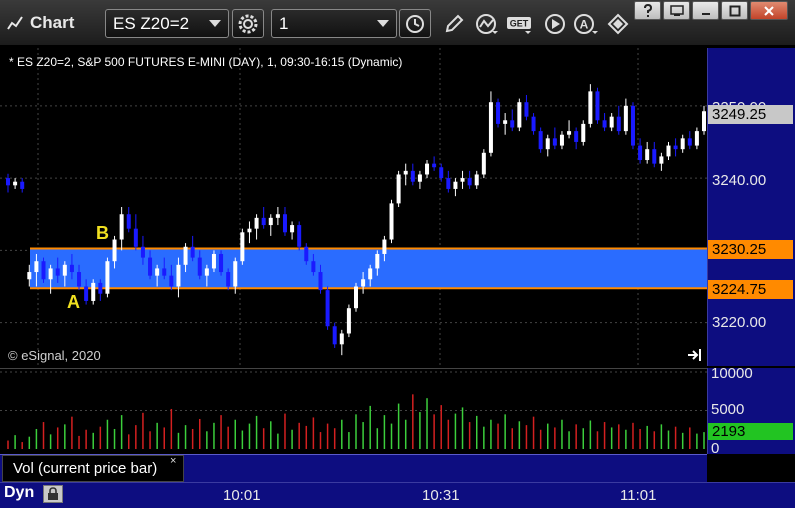 The image size is (795, 508). Describe the element at coordinates (334, 23) in the screenshot. I see `interval-combo: 1` at that location.